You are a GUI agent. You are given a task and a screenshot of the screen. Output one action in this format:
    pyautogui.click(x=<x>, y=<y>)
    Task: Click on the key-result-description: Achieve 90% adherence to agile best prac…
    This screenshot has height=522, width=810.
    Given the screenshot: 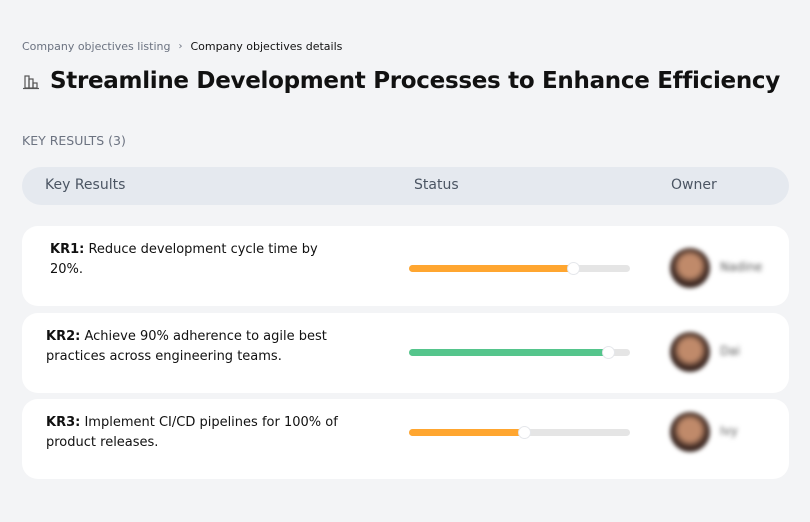 What is the action you would take?
    pyautogui.click(x=186, y=346)
    